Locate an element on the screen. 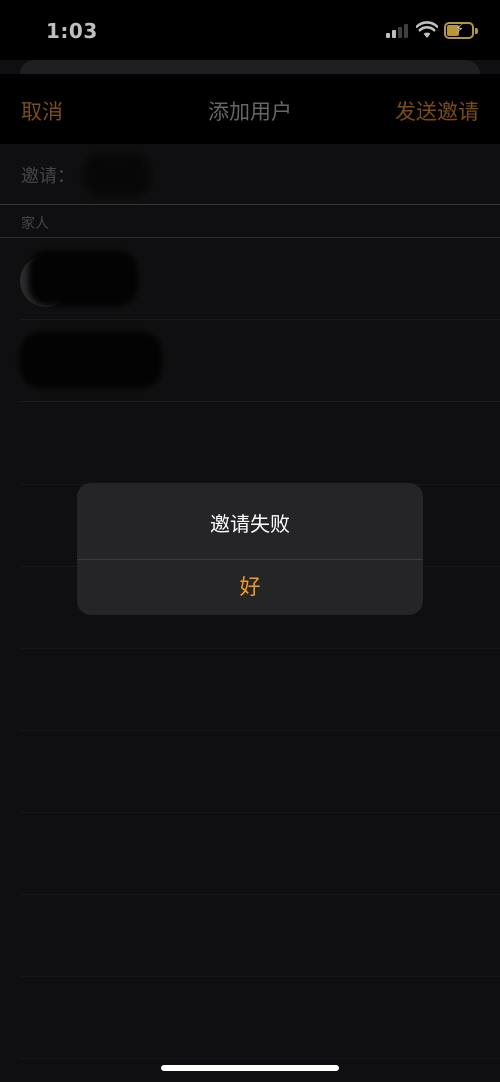  home-indicator is located at coordinates (250, 1068).